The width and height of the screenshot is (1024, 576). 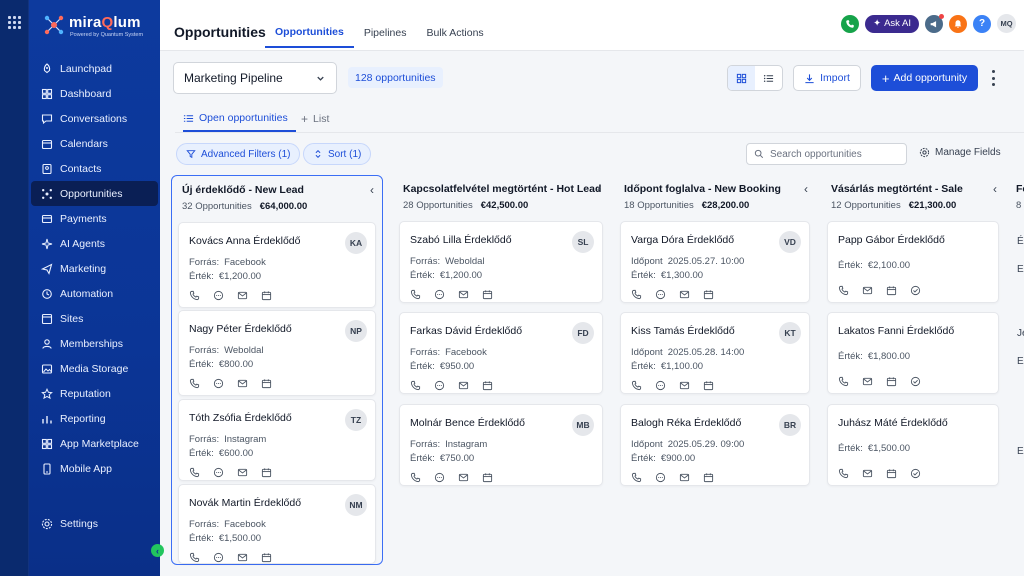 I want to click on search-opportunities-input: Search opportunities, so click(x=826, y=154).